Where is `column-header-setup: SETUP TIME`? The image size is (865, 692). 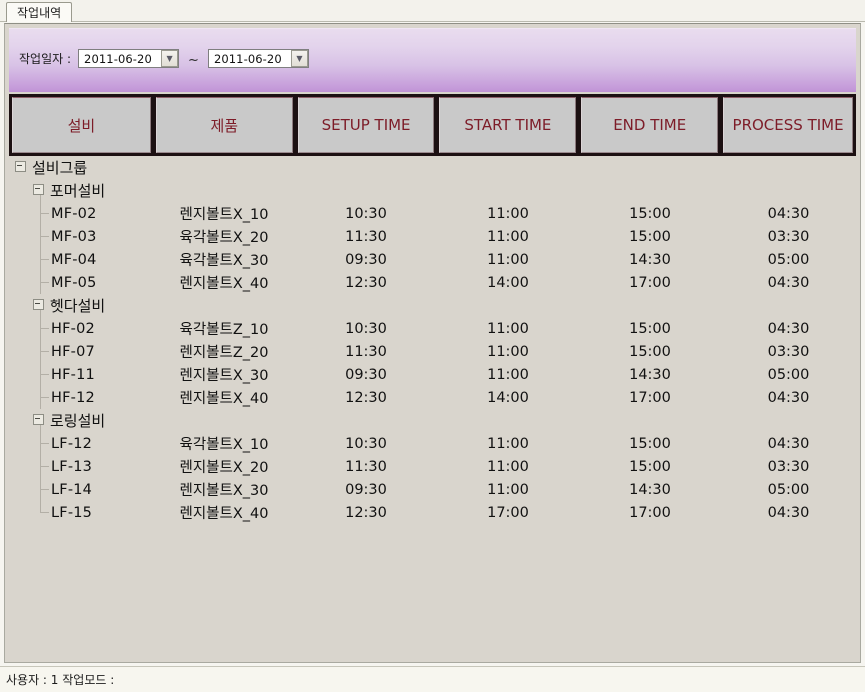 column-header-setup: SETUP TIME is located at coordinates (366, 125).